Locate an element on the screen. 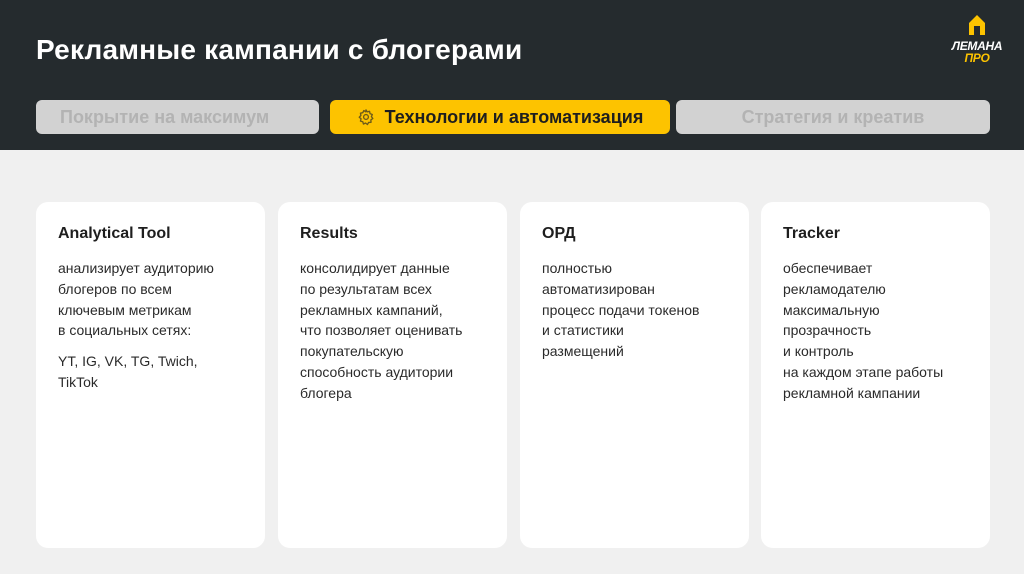 This screenshot has height=574, width=1024. tab-technologies: Технологии и автоматизация is located at coordinates (500, 117).